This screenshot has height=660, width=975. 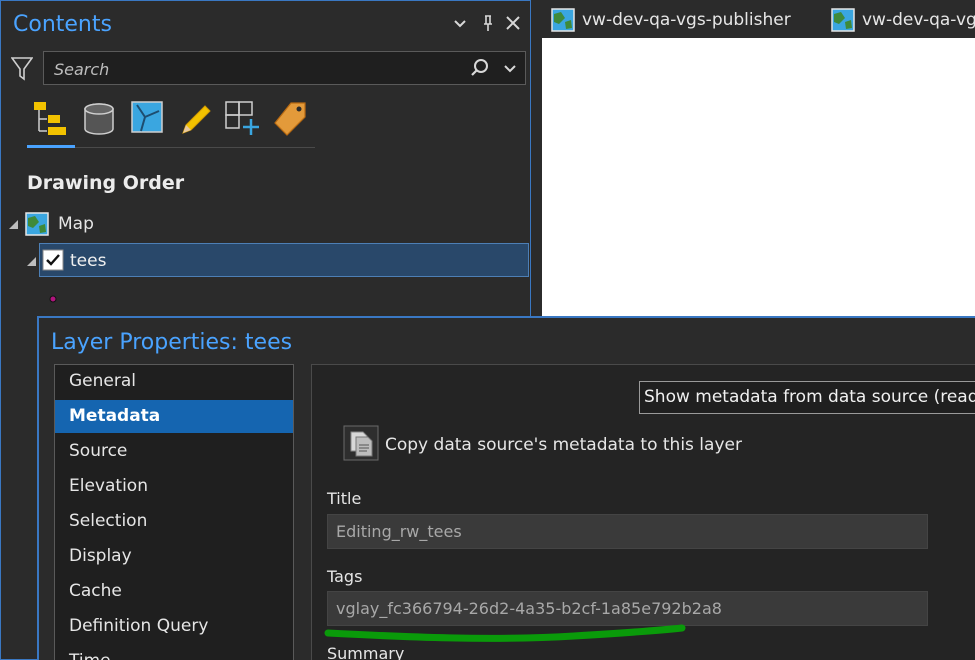 I want to click on filter-icon, so click(x=22, y=71).